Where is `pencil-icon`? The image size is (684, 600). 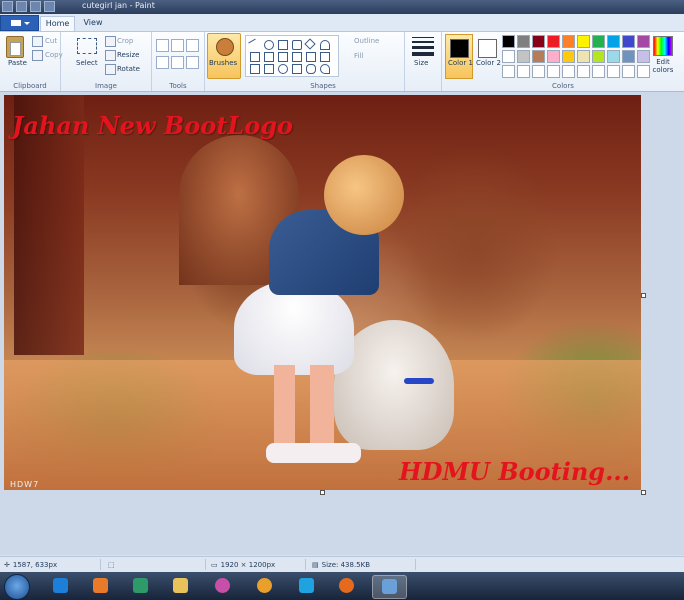 pencil-icon is located at coordinates (162, 45).